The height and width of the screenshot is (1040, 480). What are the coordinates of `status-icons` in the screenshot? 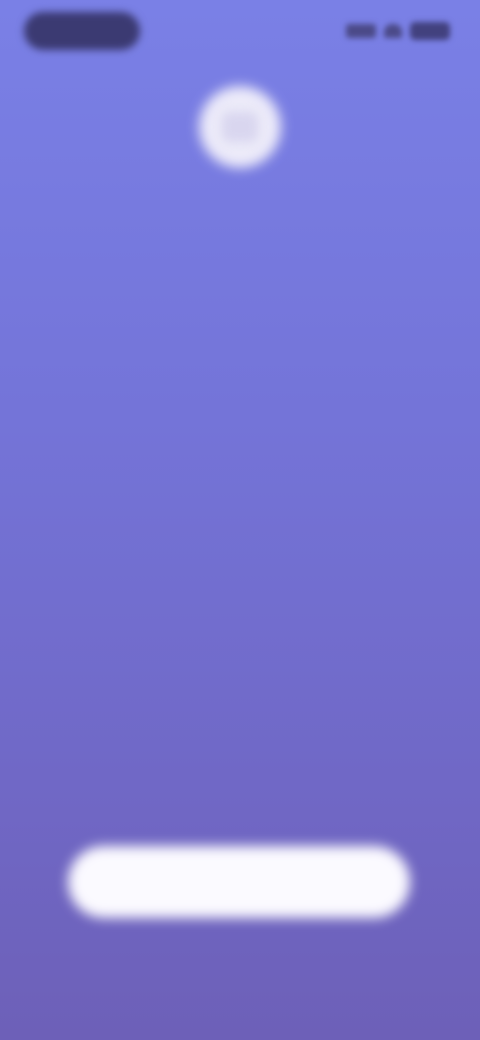 It's located at (398, 31).